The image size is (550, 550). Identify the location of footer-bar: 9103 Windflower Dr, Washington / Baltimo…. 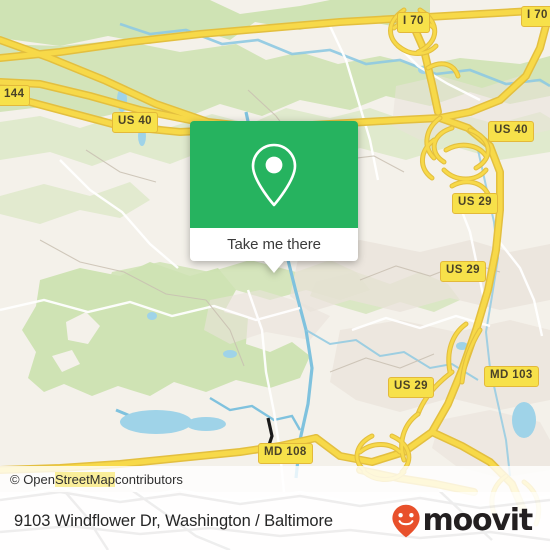
(275, 521).